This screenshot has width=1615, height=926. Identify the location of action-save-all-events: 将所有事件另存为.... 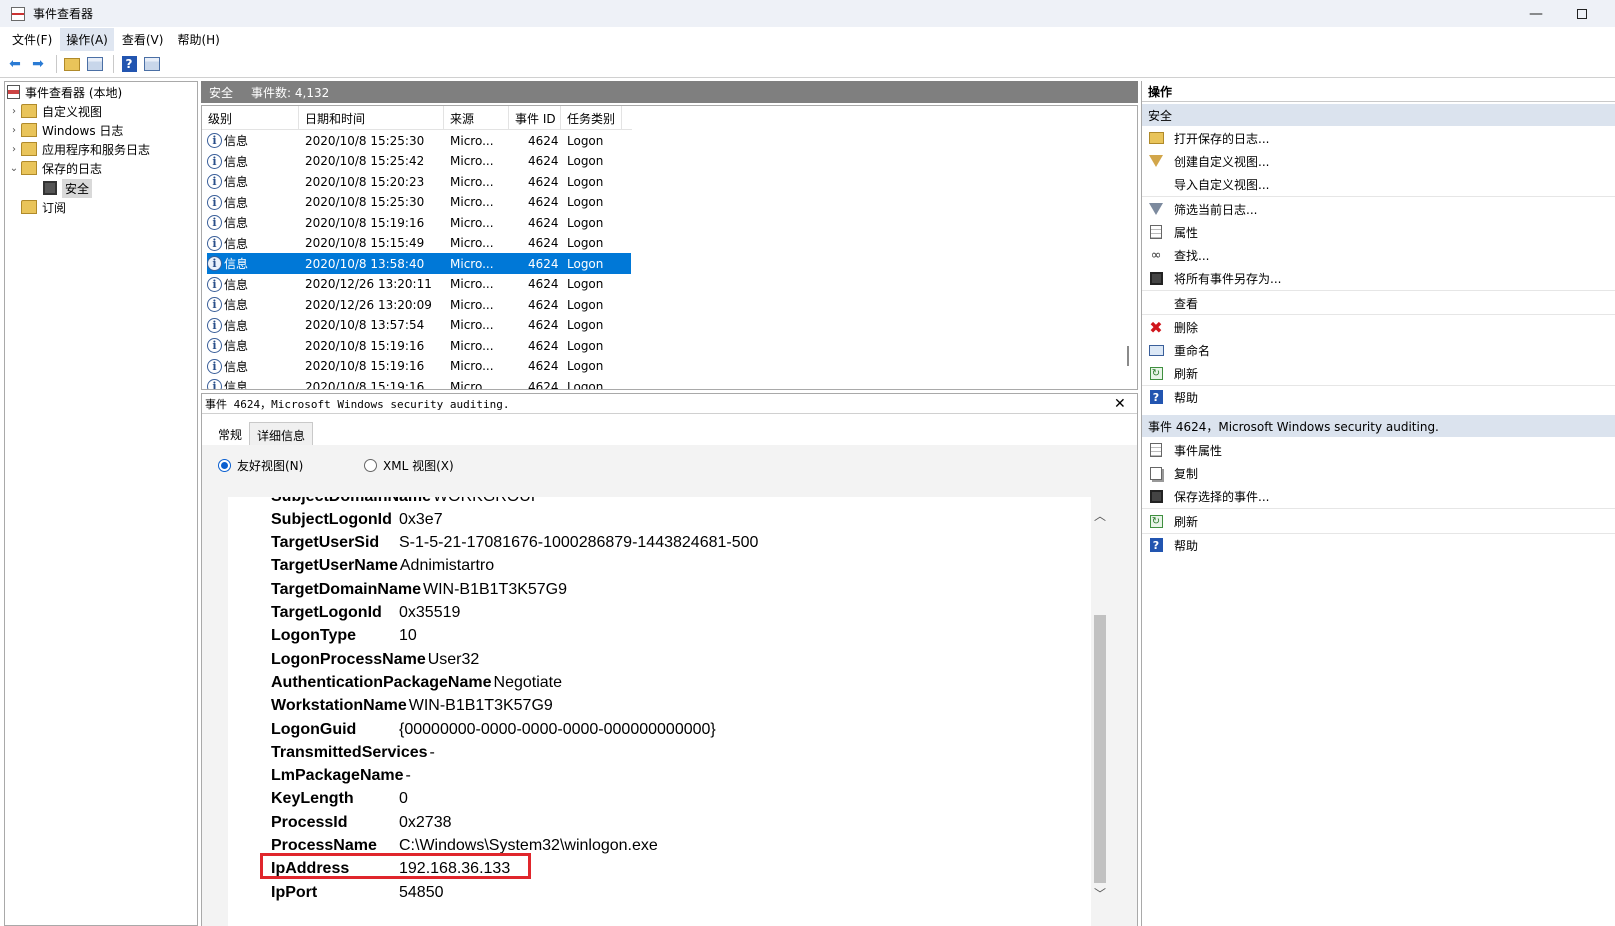
(1378, 278).